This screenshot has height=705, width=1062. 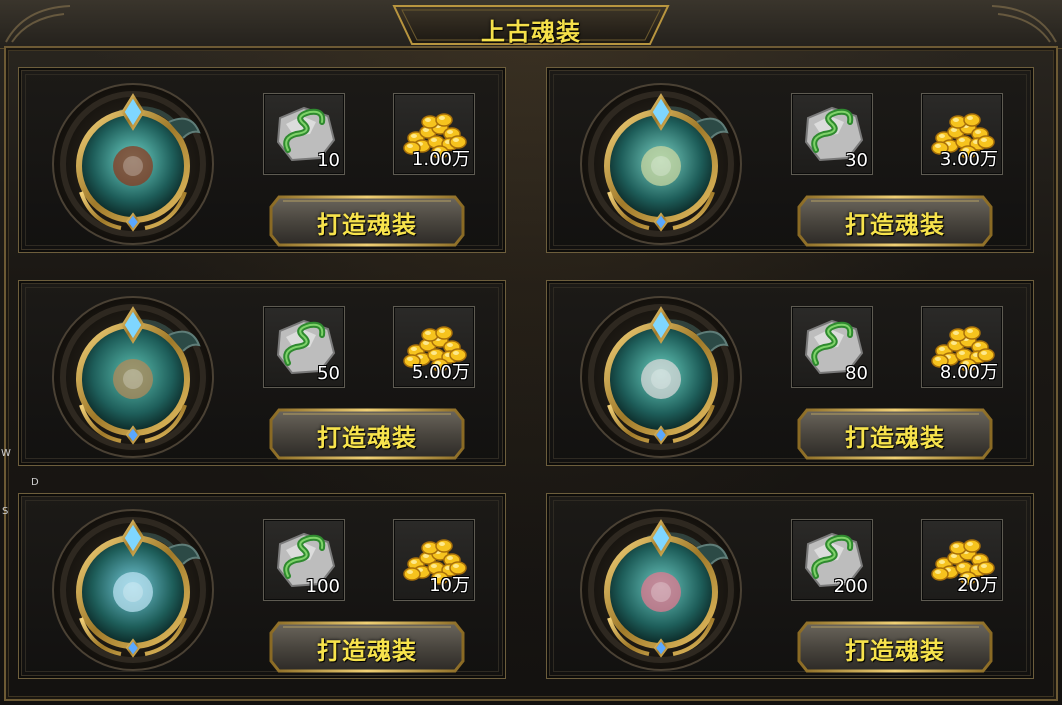 What do you see at coordinates (262, 160) in the screenshot?
I see `recipe-card: 10 1.00万 打造魂装` at bounding box center [262, 160].